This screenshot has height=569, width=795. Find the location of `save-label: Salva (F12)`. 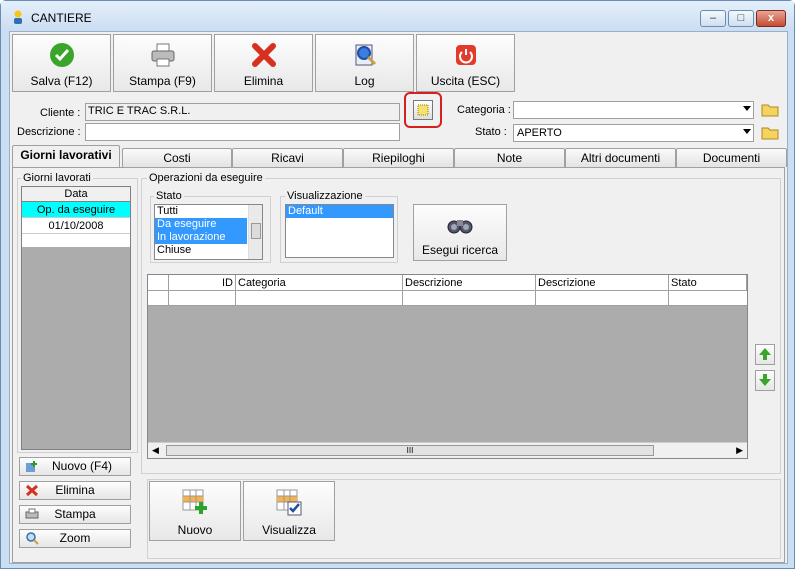

save-label: Salva (F12) is located at coordinates (61, 81).